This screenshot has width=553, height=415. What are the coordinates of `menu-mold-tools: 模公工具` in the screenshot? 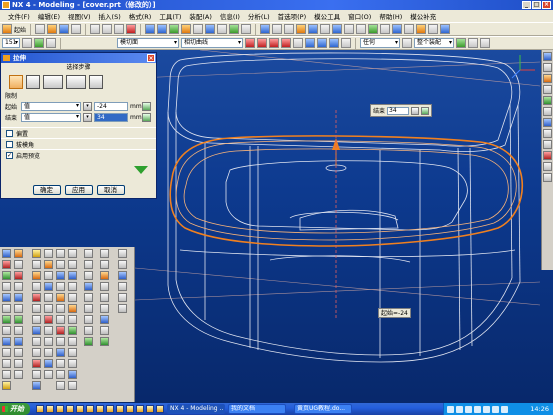 It's located at (327, 16).